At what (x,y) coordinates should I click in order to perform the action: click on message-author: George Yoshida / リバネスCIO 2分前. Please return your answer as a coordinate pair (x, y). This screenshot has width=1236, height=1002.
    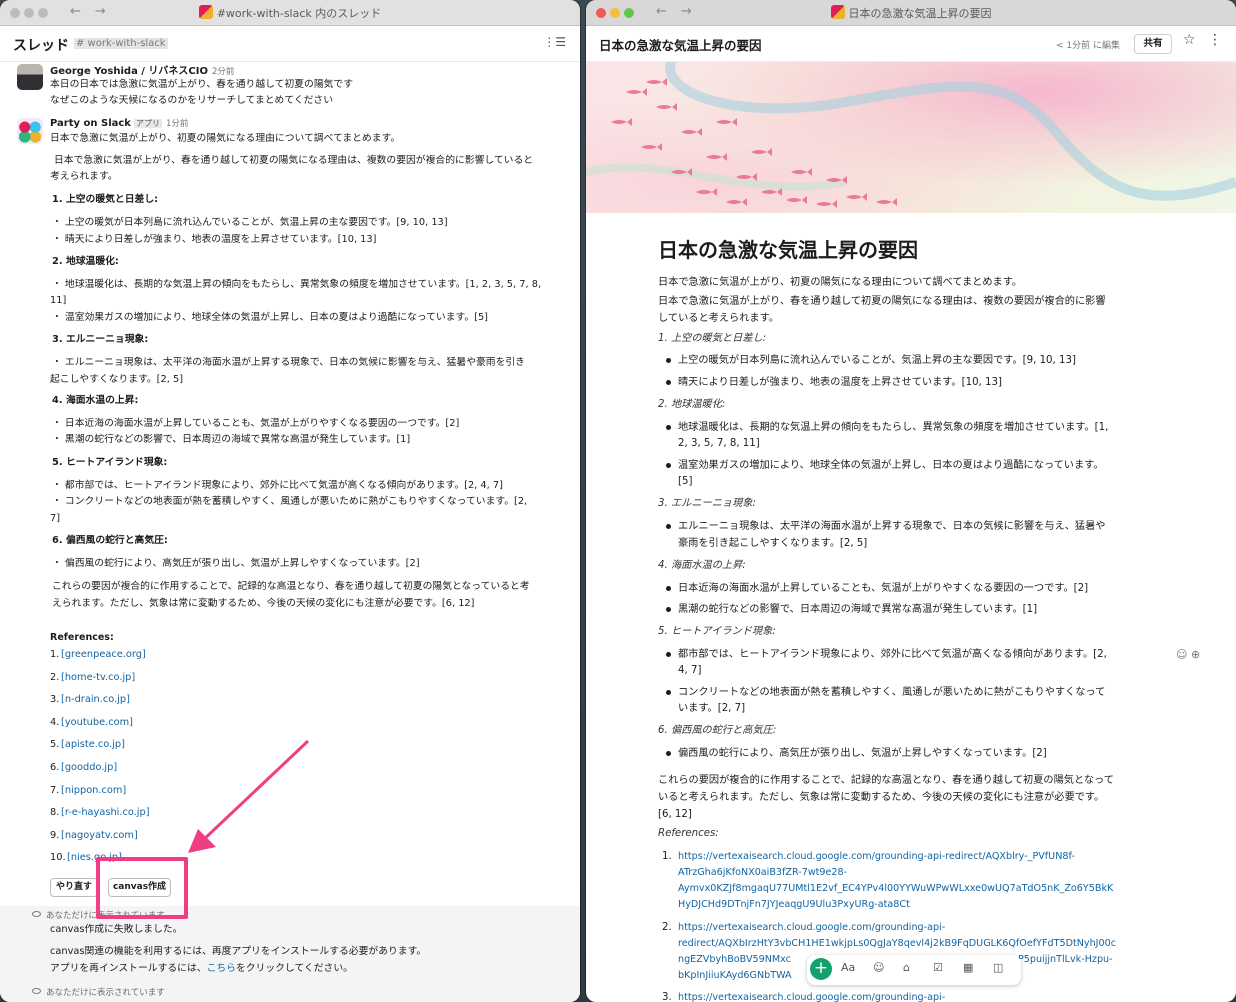
    Looking at the image, I should click on (142, 69).